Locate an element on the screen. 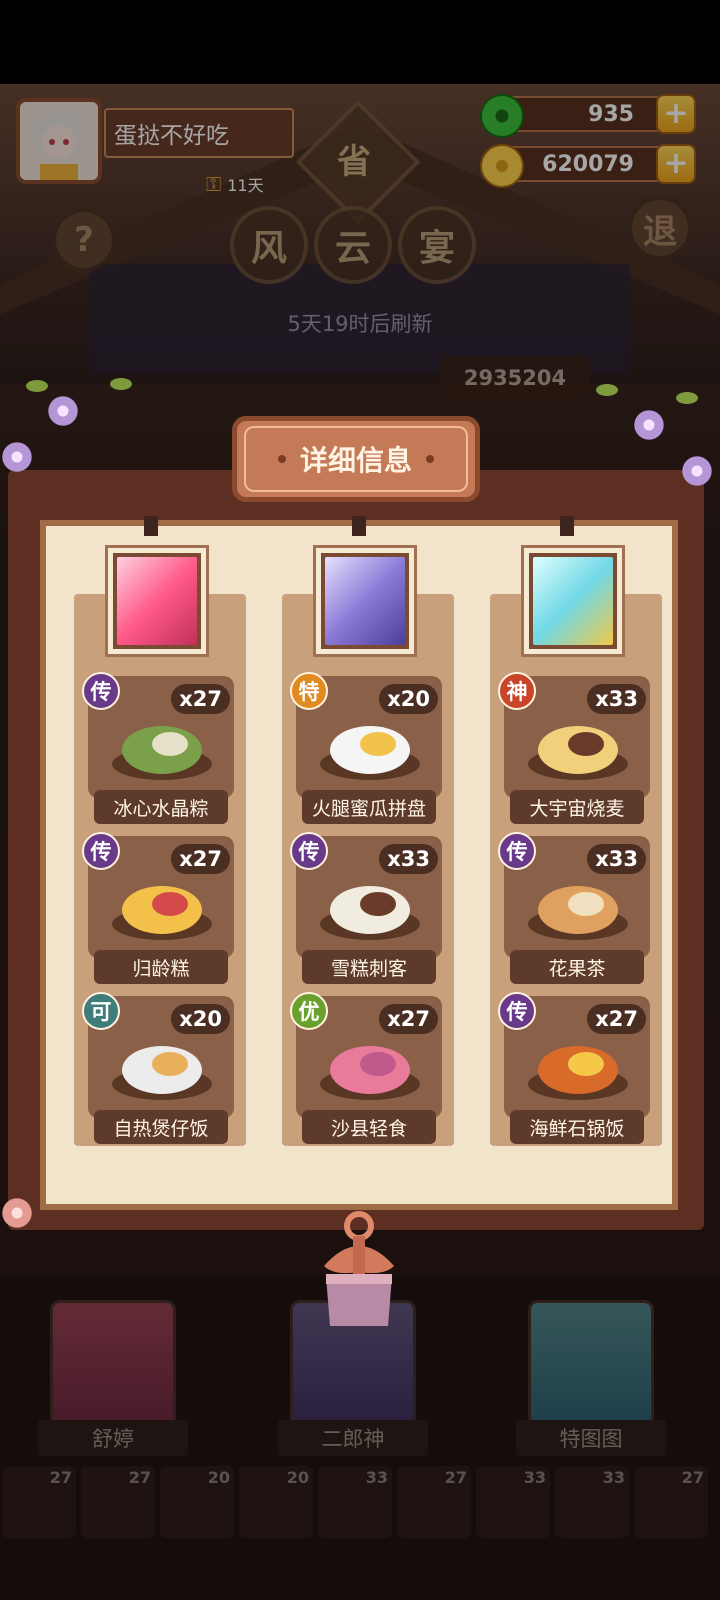 This screenshot has height=1600, width=720. dish-card: x27 传海鲜石锅饭 is located at coordinates (574, 1069).